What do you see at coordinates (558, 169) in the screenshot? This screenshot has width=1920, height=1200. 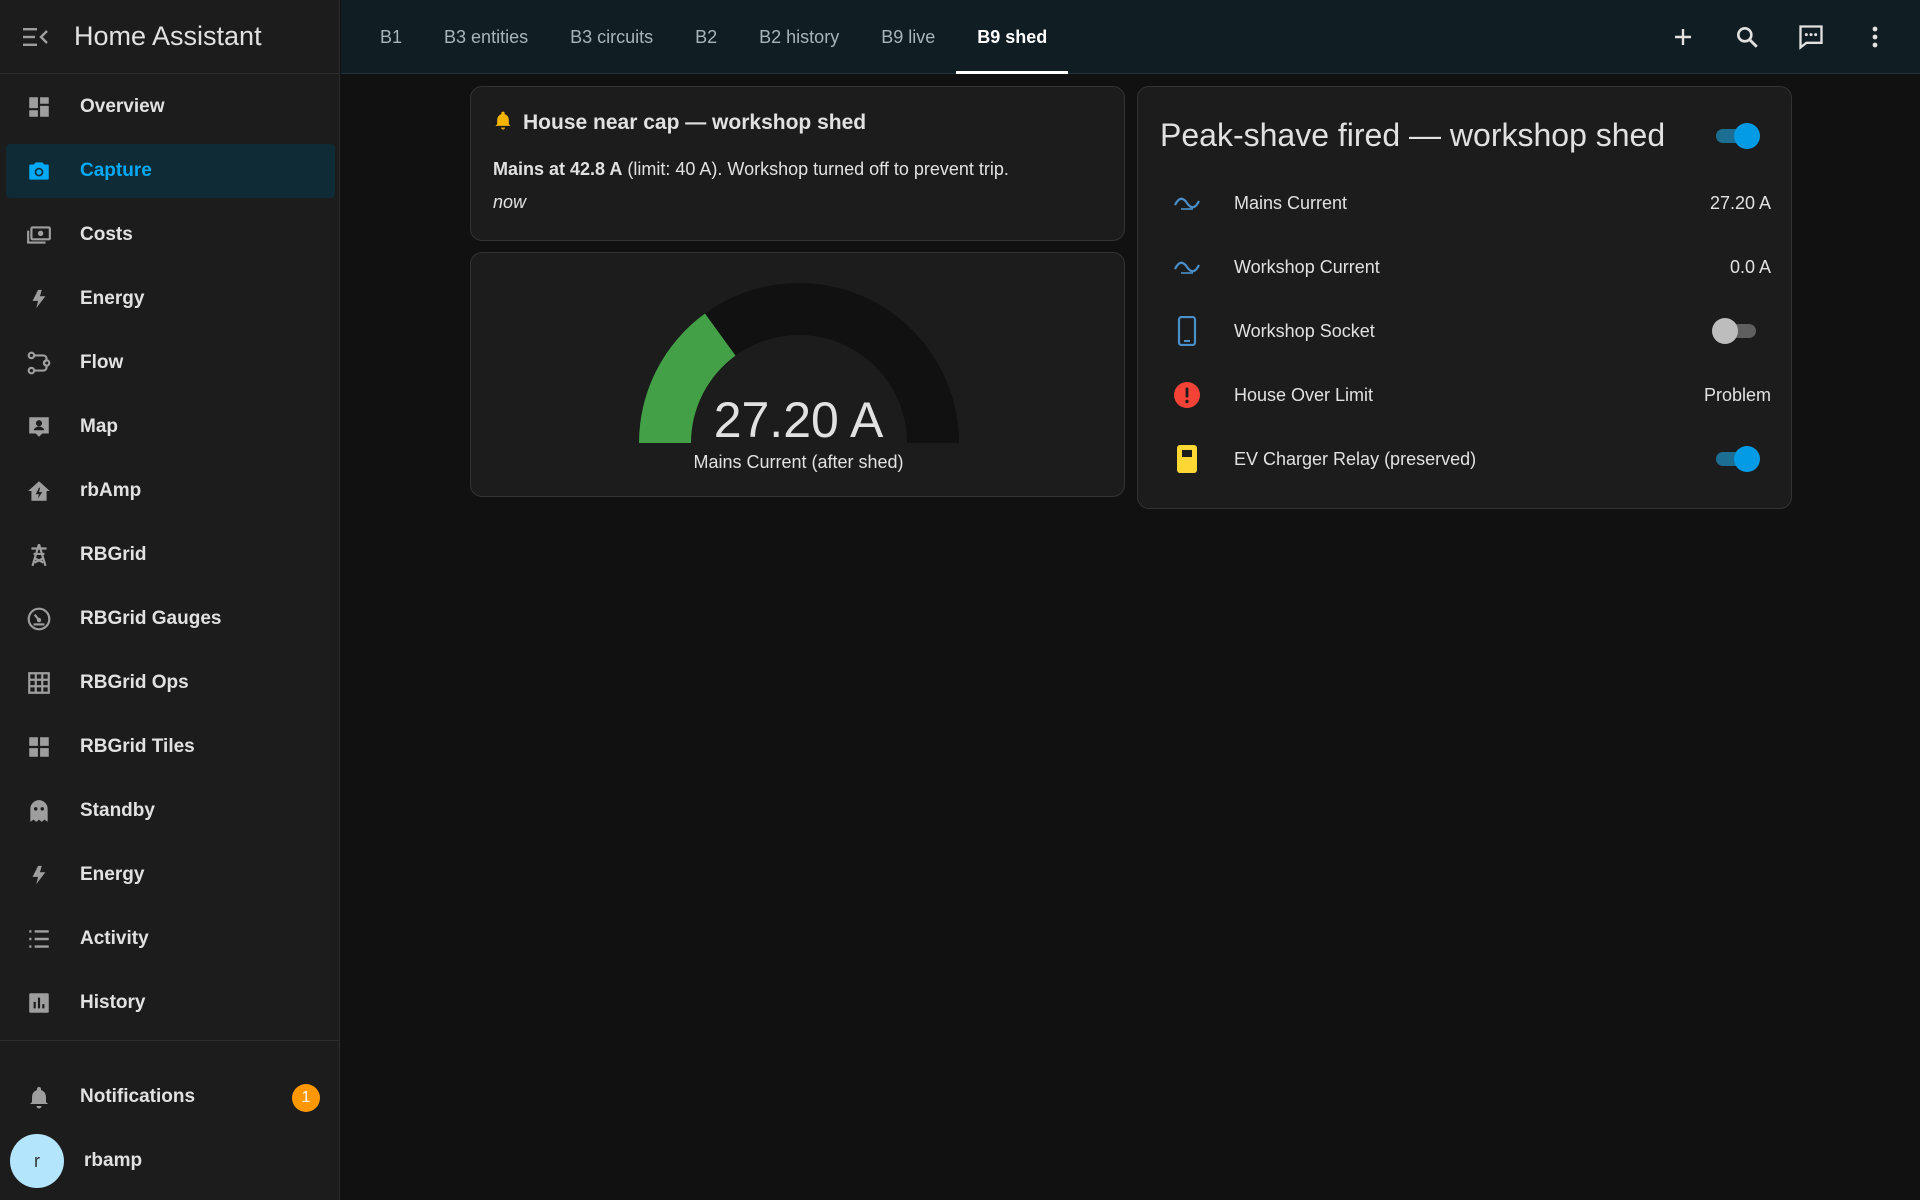 I see `notice-body-bold: Mains at 42.8 A` at bounding box center [558, 169].